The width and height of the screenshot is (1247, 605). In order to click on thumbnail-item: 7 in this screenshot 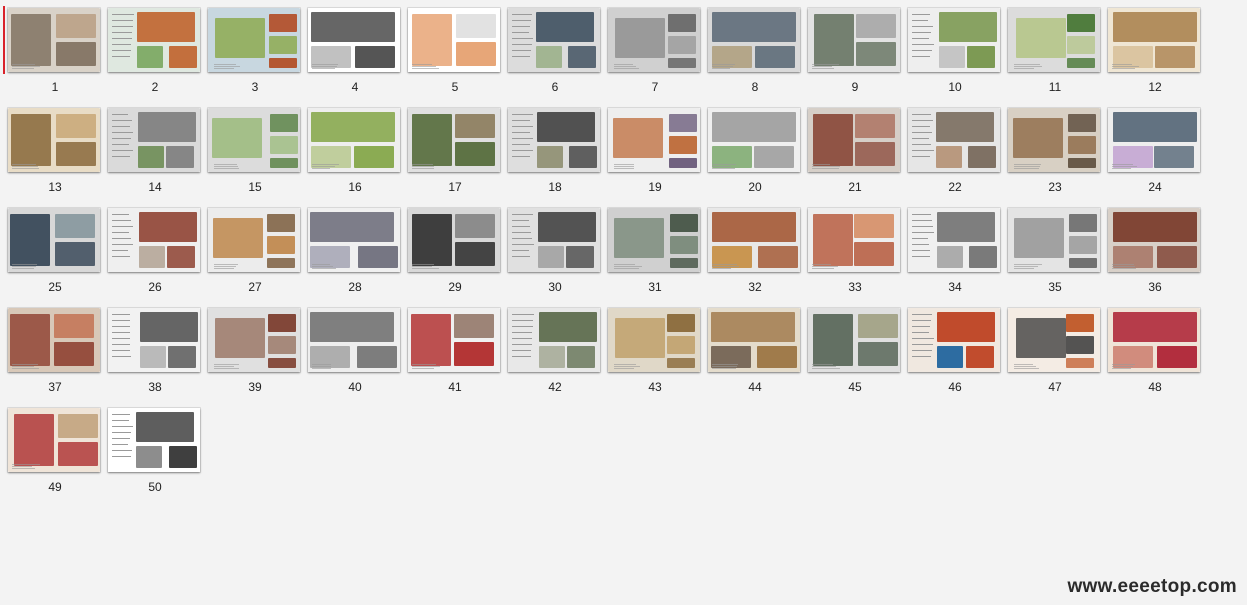, I will do `click(650, 47)`.